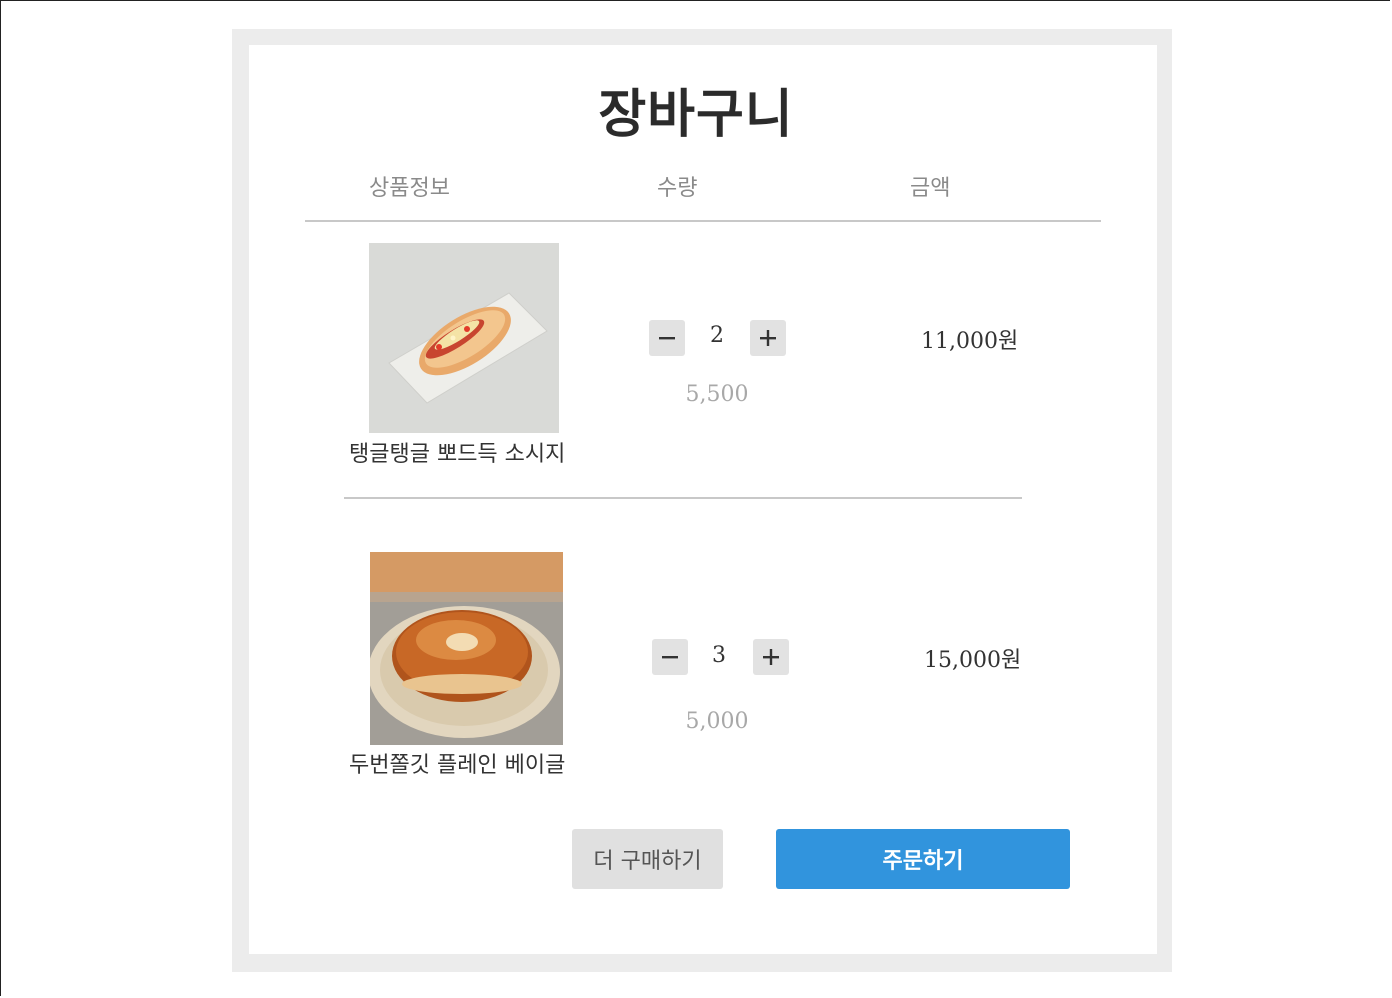 This screenshot has height=998, width=1392. What do you see at coordinates (457, 765) in the screenshot?
I see `product-name: 두번쫄깃 플레인 베이글` at bounding box center [457, 765].